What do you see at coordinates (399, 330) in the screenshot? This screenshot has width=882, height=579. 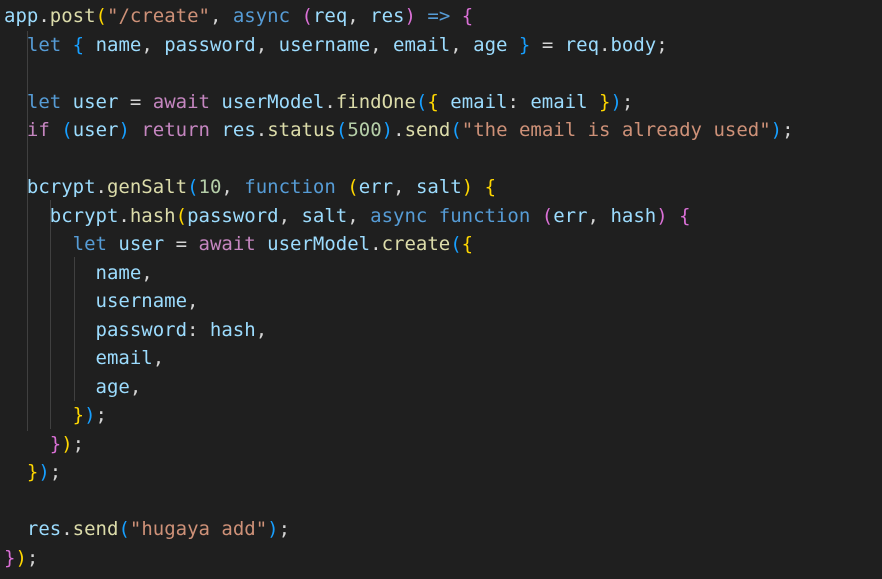 I see `code-line: password: hash,` at bounding box center [399, 330].